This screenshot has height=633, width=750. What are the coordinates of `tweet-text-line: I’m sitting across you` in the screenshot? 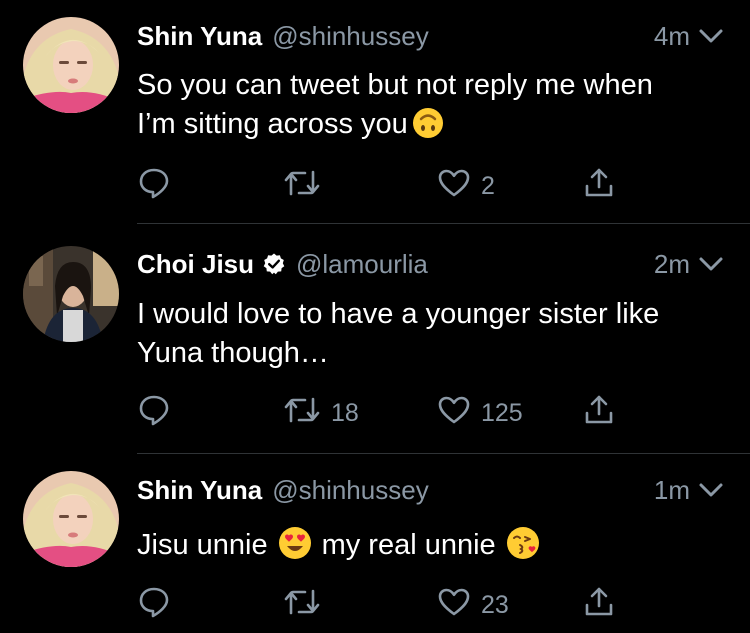 It's located at (431, 127).